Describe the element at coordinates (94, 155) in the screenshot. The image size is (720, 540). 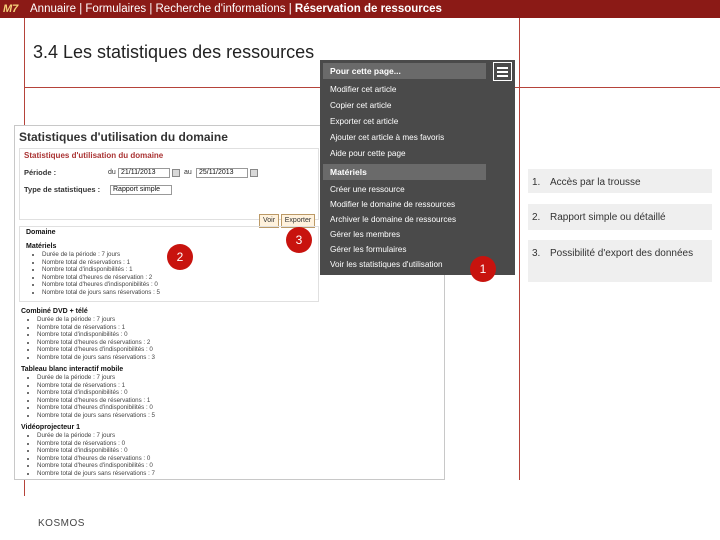
I see `form-heading: Statistiques d'utilisation du domaine` at that location.